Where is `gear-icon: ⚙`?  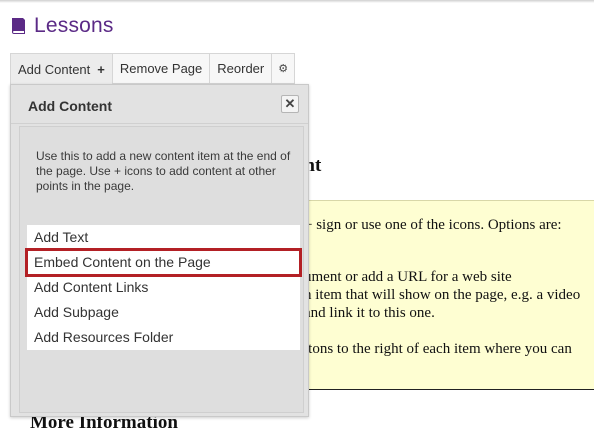
gear-icon: ⚙ is located at coordinates (283, 69).